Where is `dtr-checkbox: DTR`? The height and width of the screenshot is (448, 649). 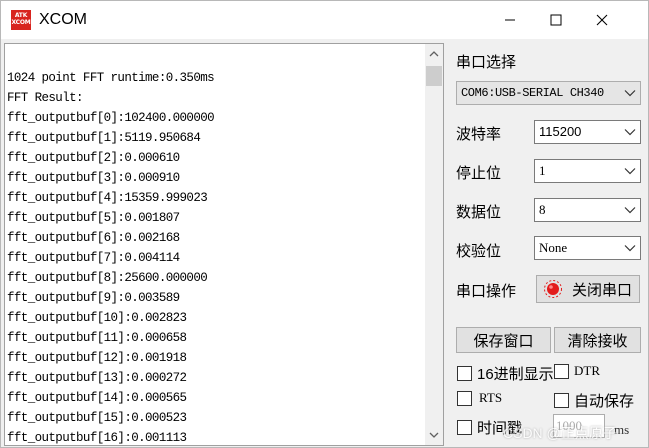 dtr-checkbox: DTR is located at coordinates (577, 371).